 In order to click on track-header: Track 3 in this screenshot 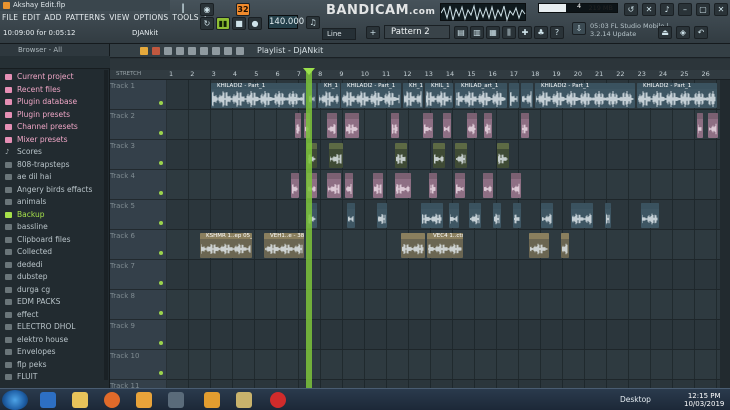, I will do `click(138, 155)`.